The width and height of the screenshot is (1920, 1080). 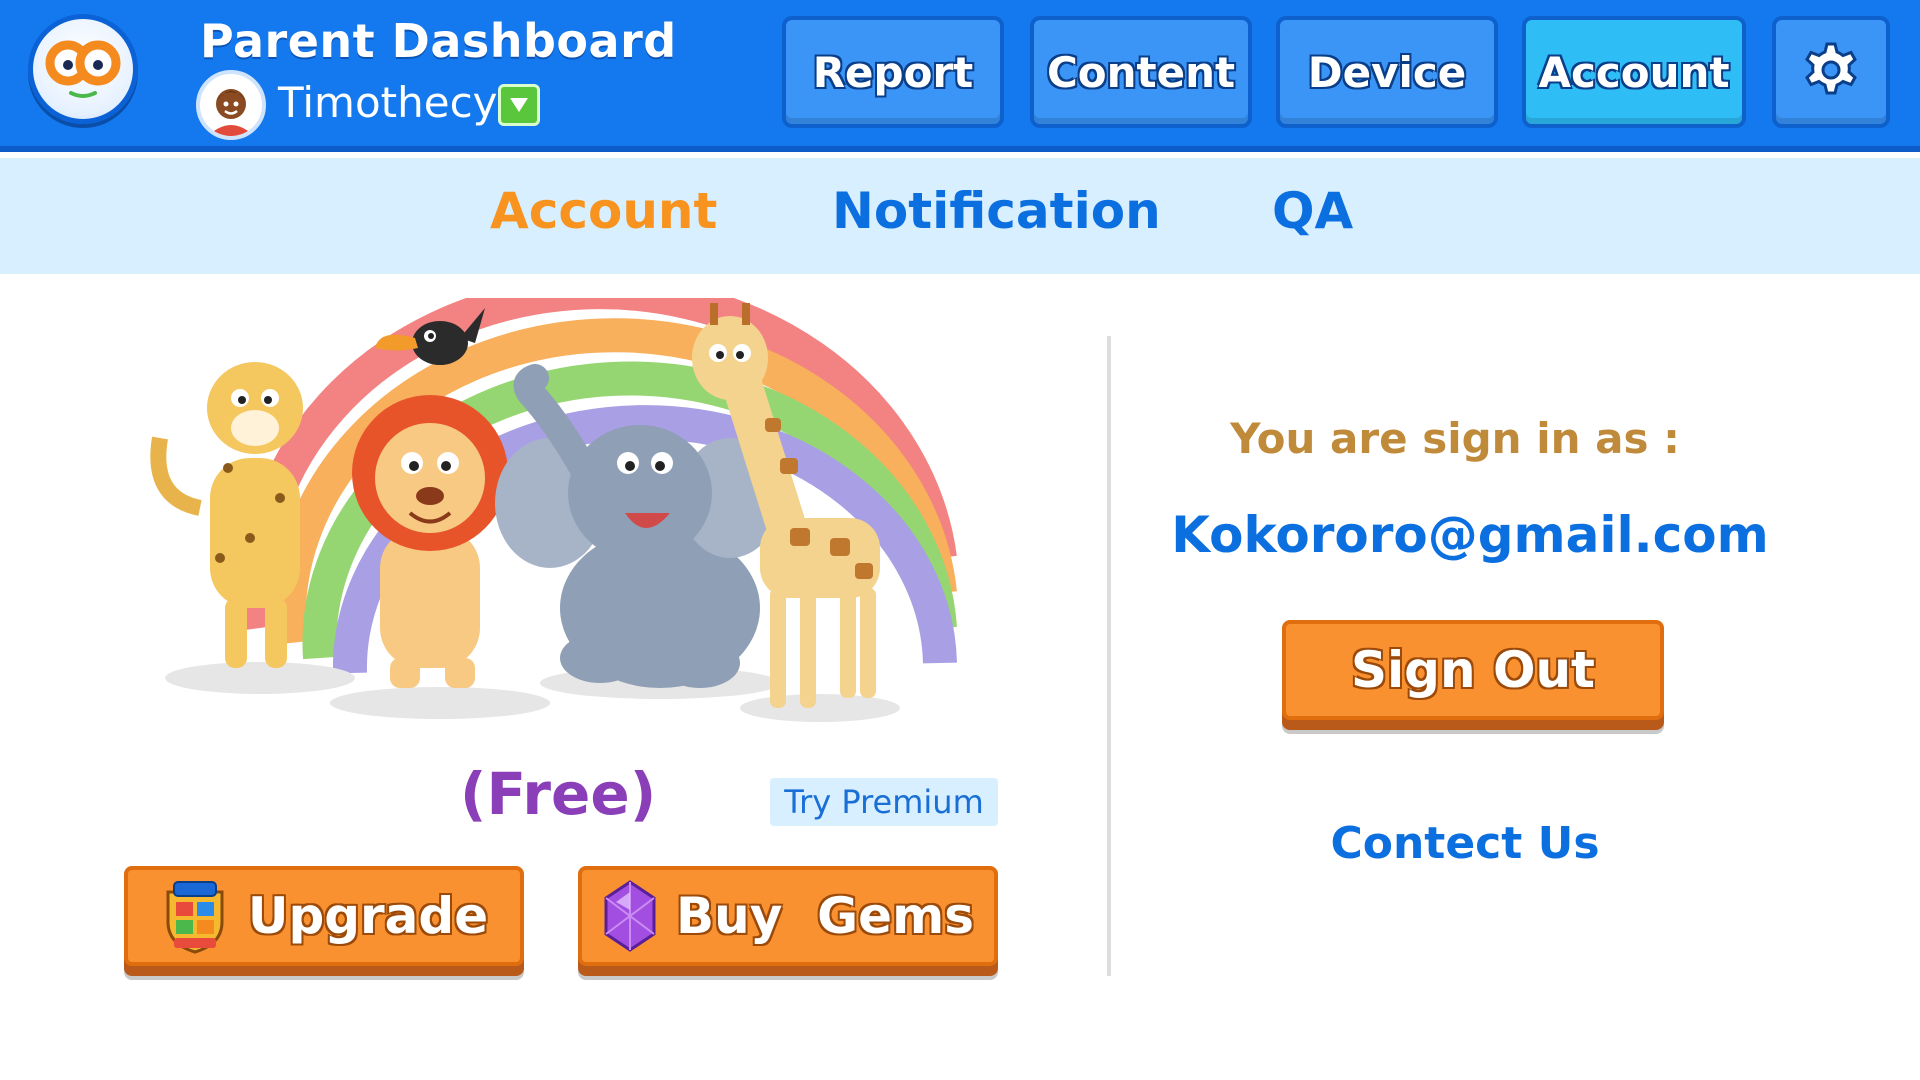 What do you see at coordinates (1470, 535) in the screenshot?
I see `account-email: Kokororo@gmail.com` at bounding box center [1470, 535].